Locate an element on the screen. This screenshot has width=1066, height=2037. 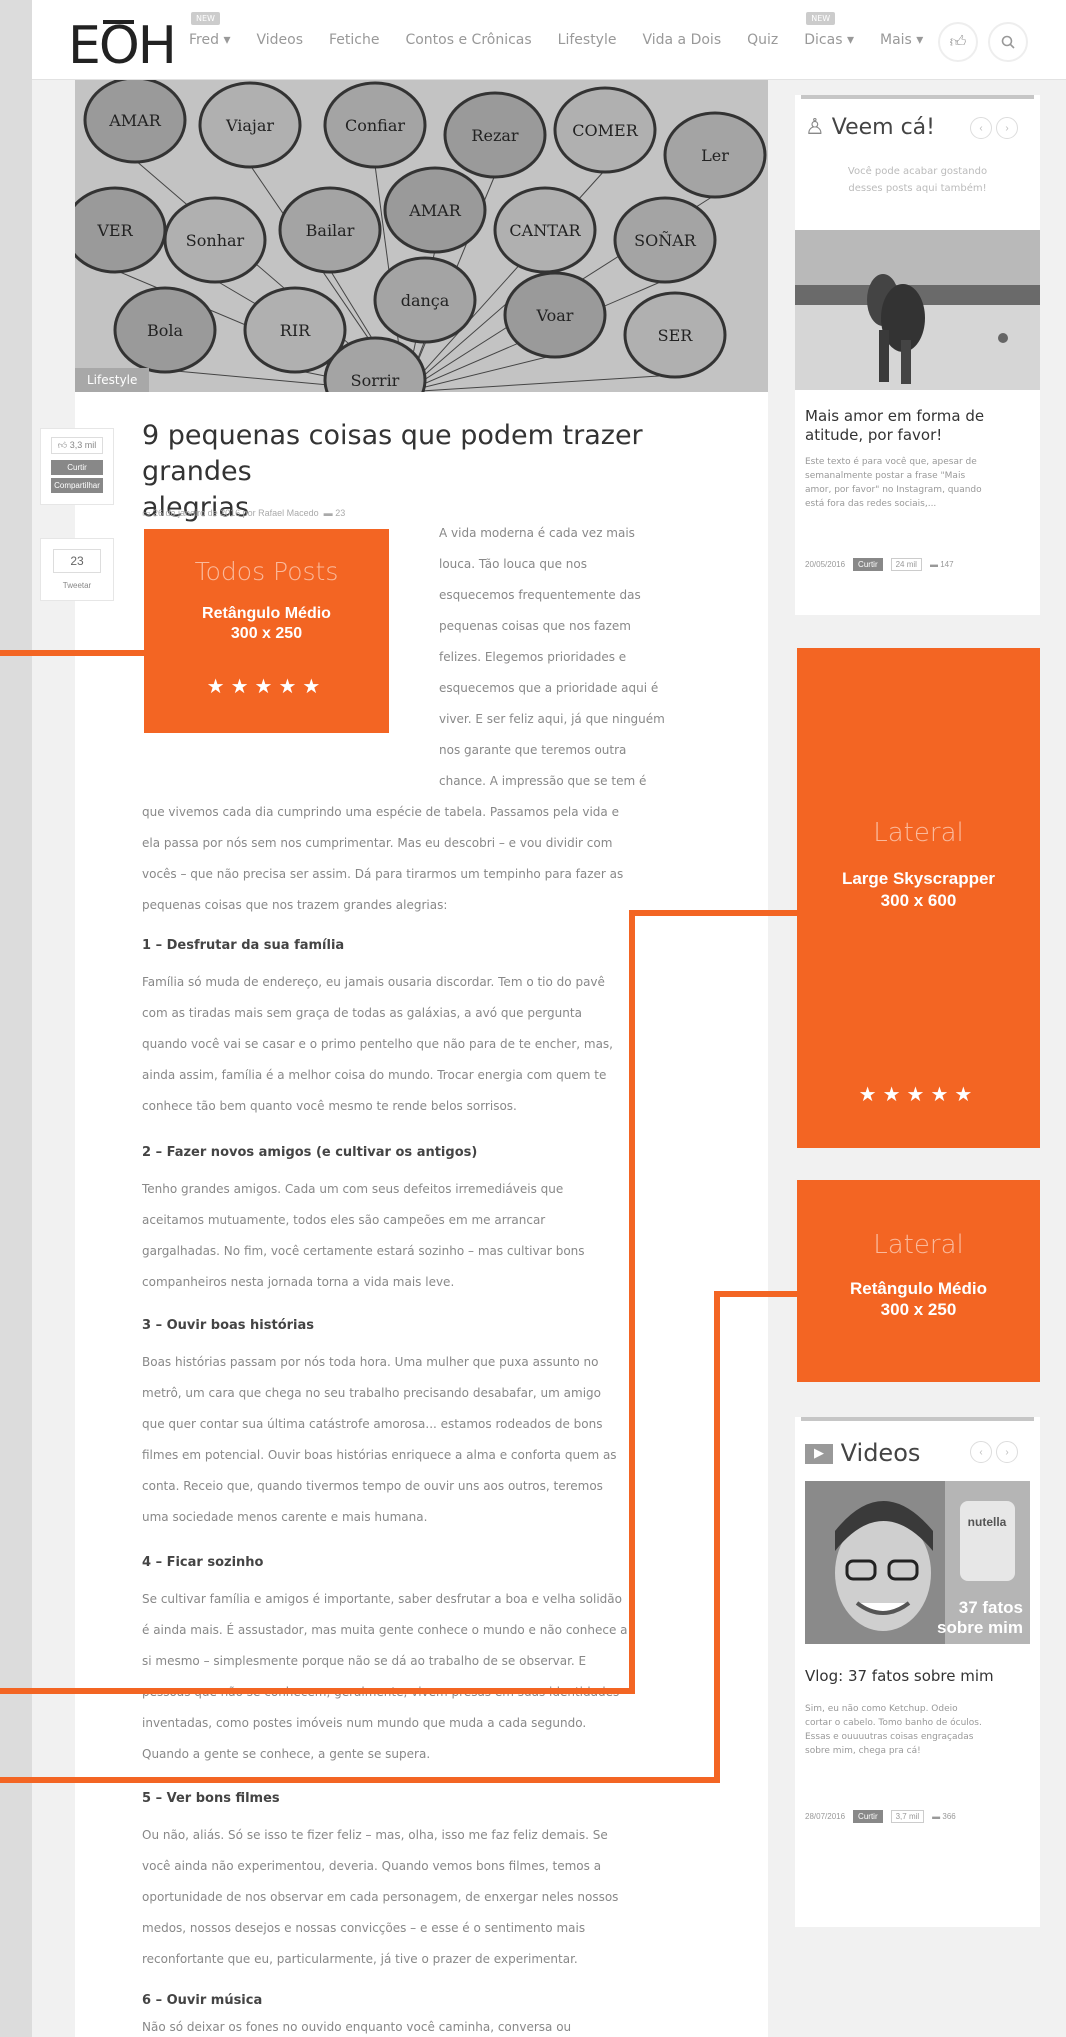
balloon-word: Bailar is located at coordinates (330, 230).